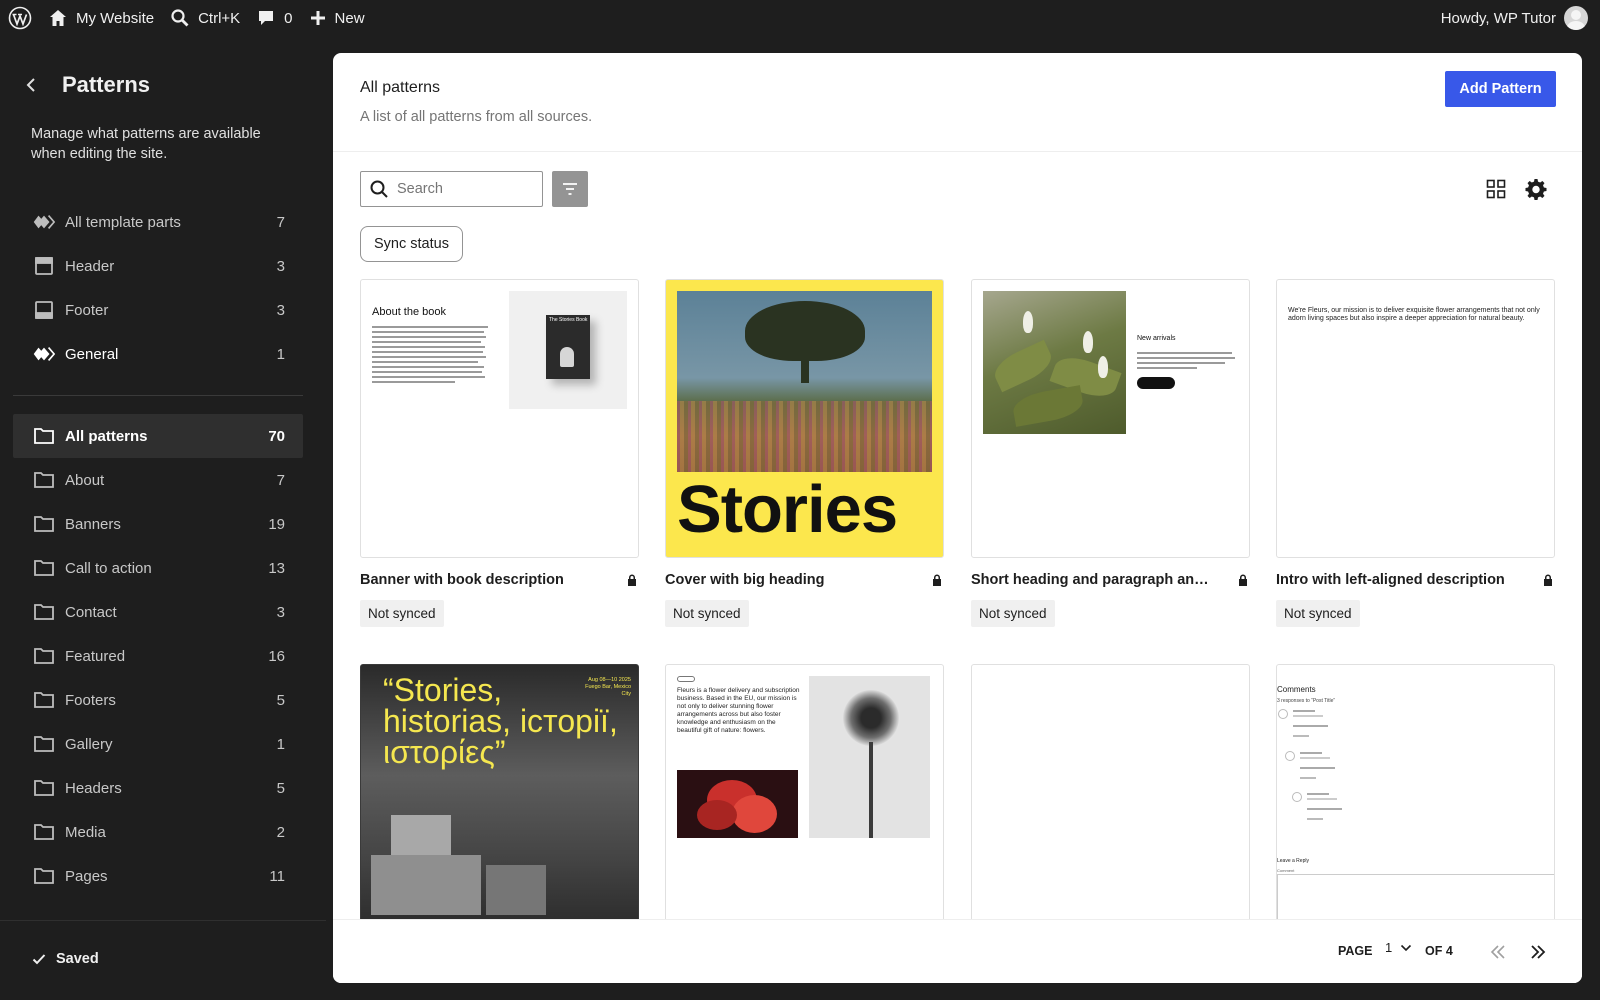  I want to click on page-title: All patterns, so click(400, 87).